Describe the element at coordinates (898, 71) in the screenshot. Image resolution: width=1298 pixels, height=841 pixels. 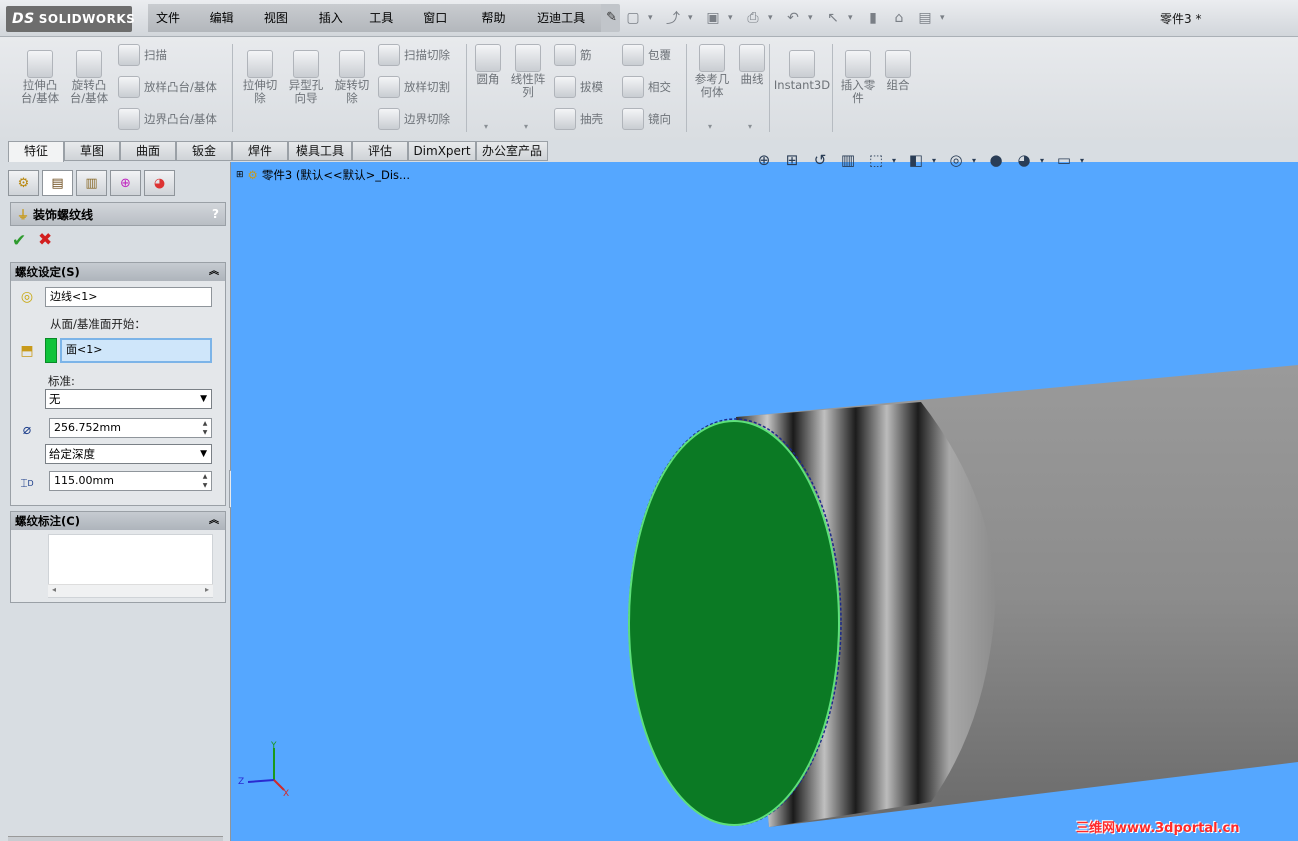
I see `combine-button: 组合` at that location.